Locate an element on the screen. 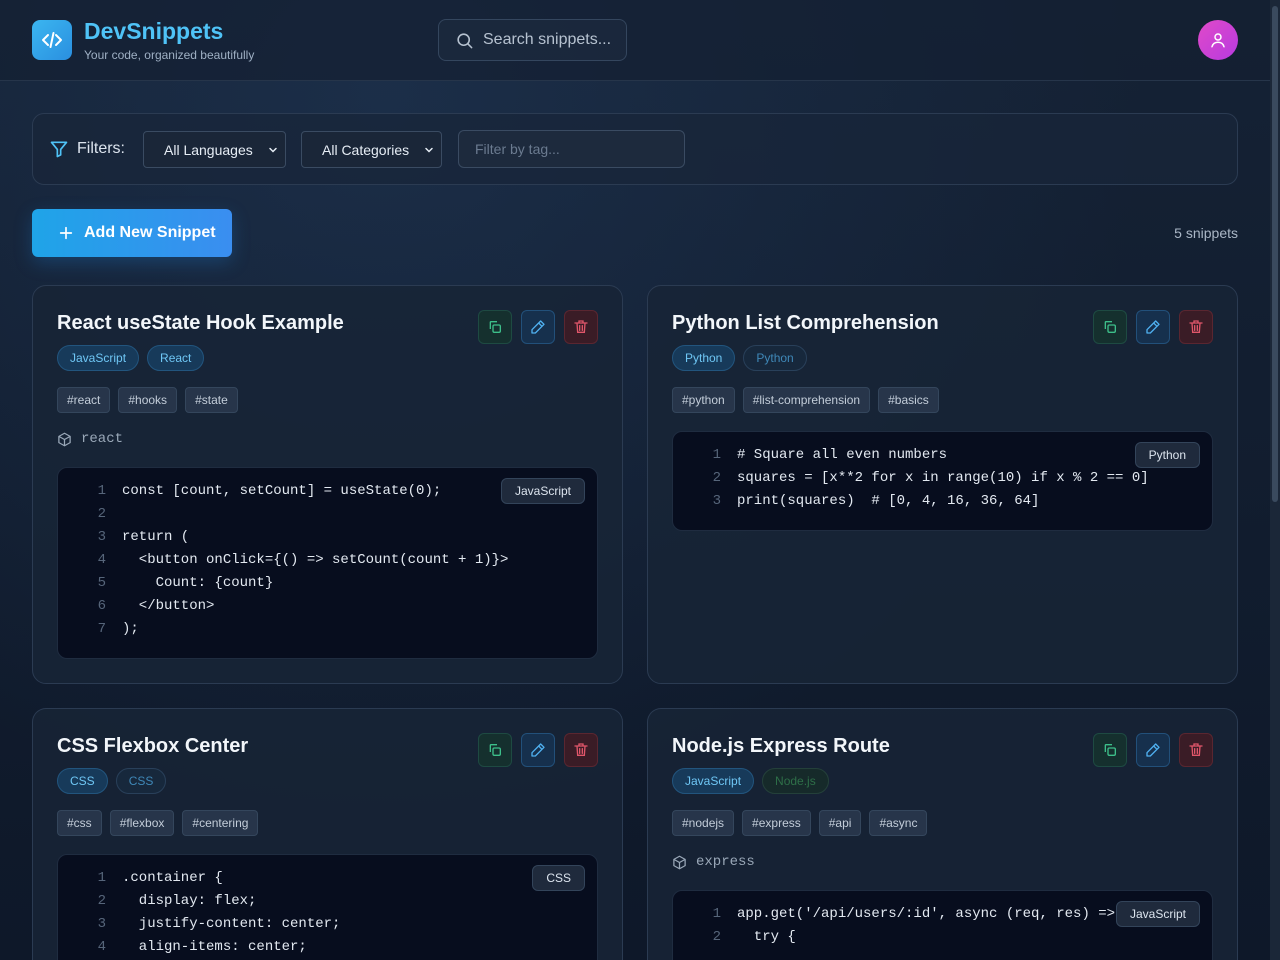 This screenshot has height=960, width=1280. code-line: 2 is located at coordinates (101, 514).